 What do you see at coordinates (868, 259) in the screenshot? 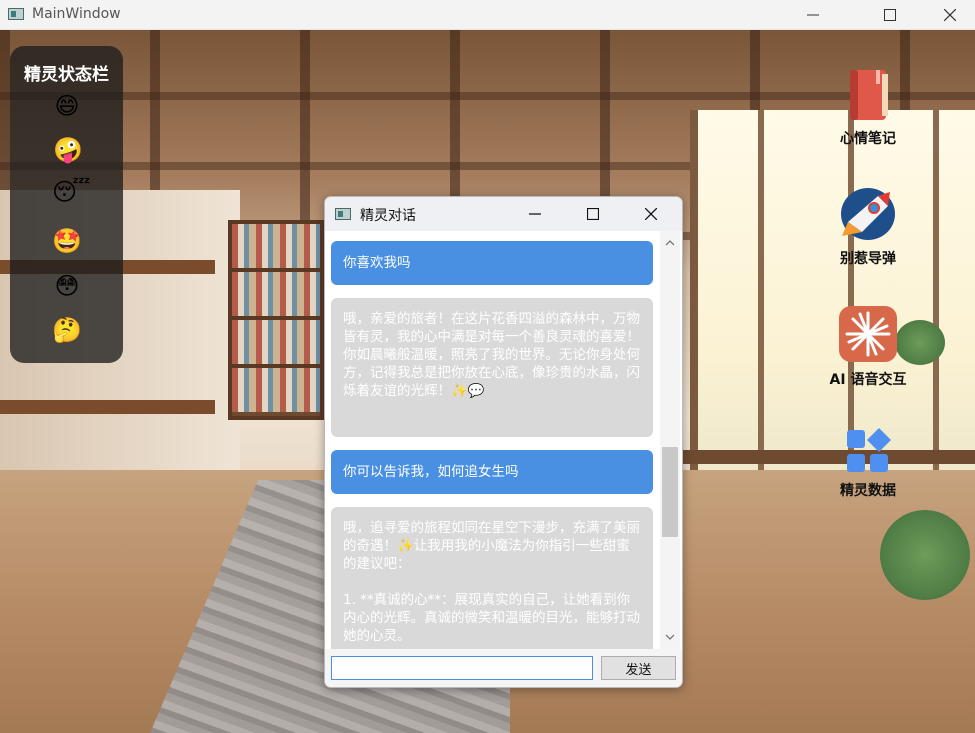
I see `missile-game-label: 别惹导弹` at bounding box center [868, 259].